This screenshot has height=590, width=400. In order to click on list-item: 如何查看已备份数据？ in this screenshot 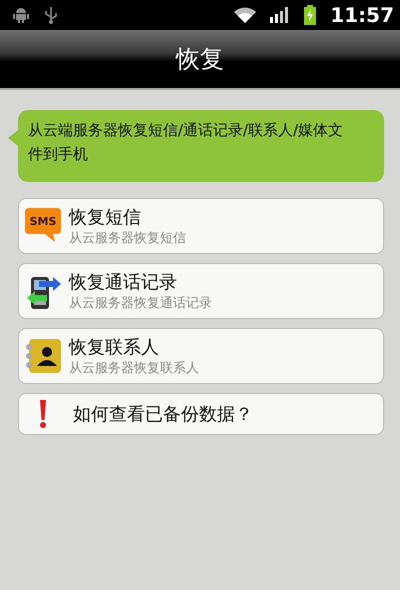, I will do `click(201, 414)`.